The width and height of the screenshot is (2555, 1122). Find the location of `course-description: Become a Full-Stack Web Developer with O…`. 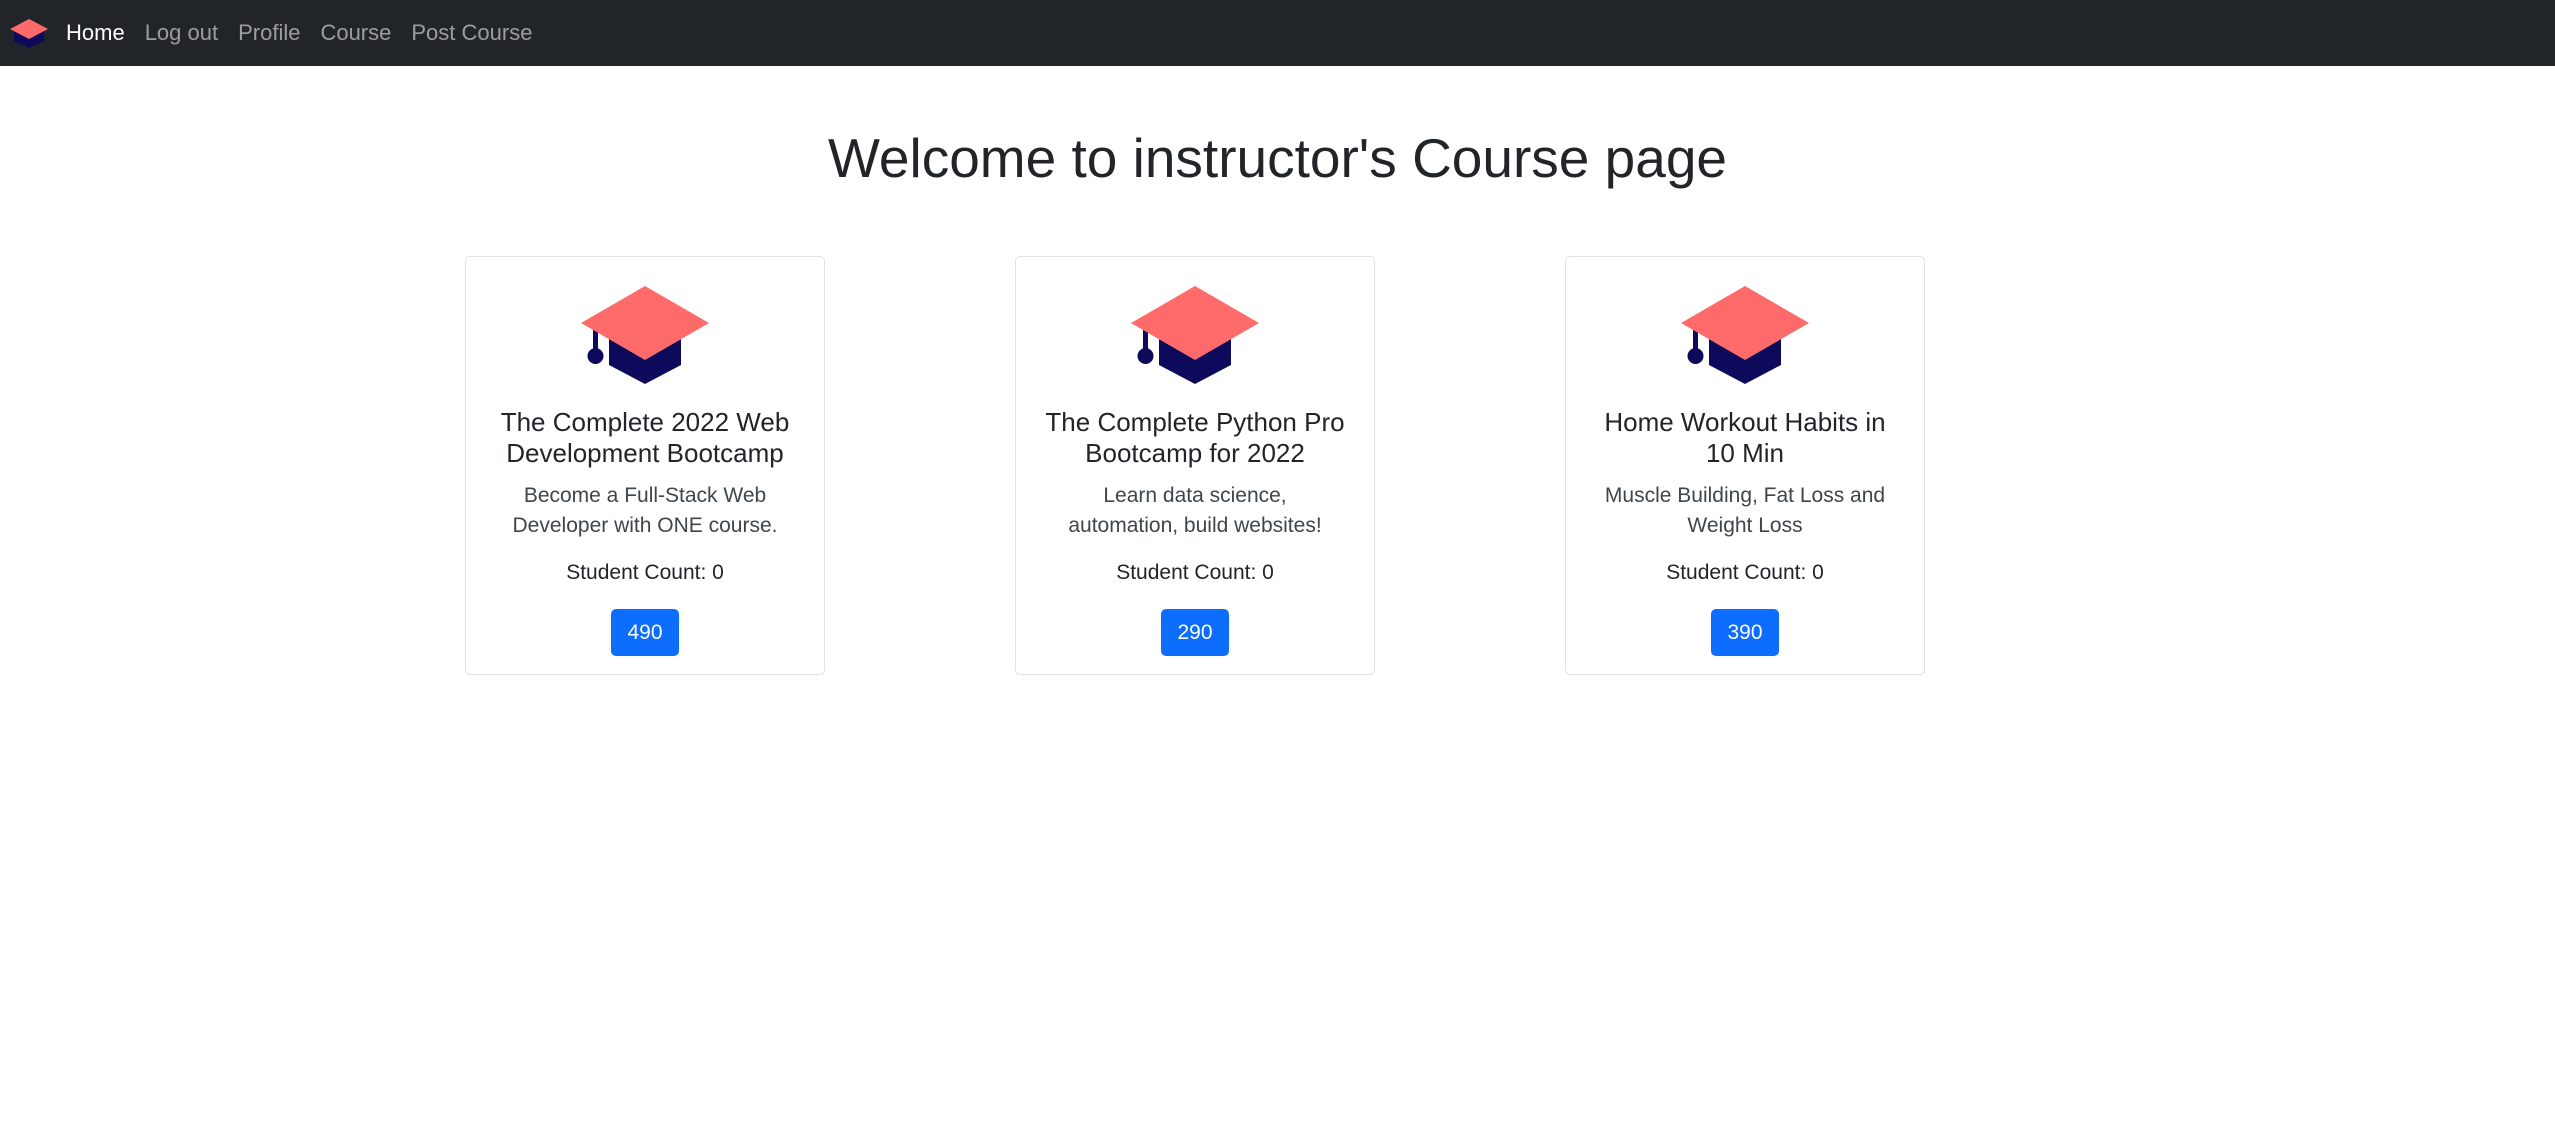

course-description: Become a Full-Stack Web Developer with O… is located at coordinates (645, 510).